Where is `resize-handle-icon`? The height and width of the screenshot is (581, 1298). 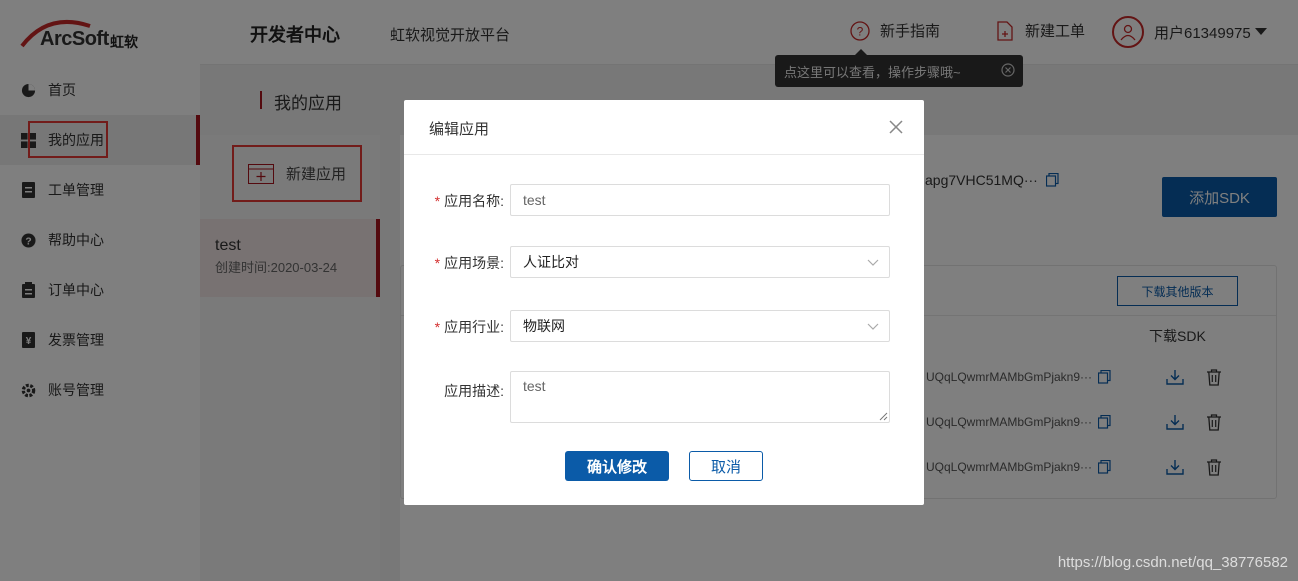 resize-handle-icon is located at coordinates (883, 416).